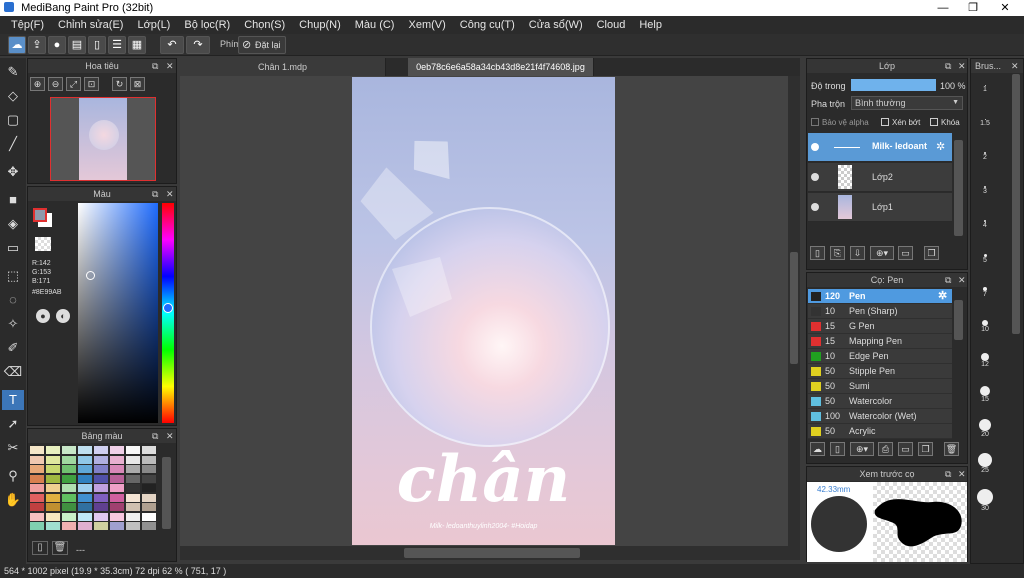 This screenshot has height=578, width=1024. I want to click on menu-select: Chọn(S), so click(264, 25).